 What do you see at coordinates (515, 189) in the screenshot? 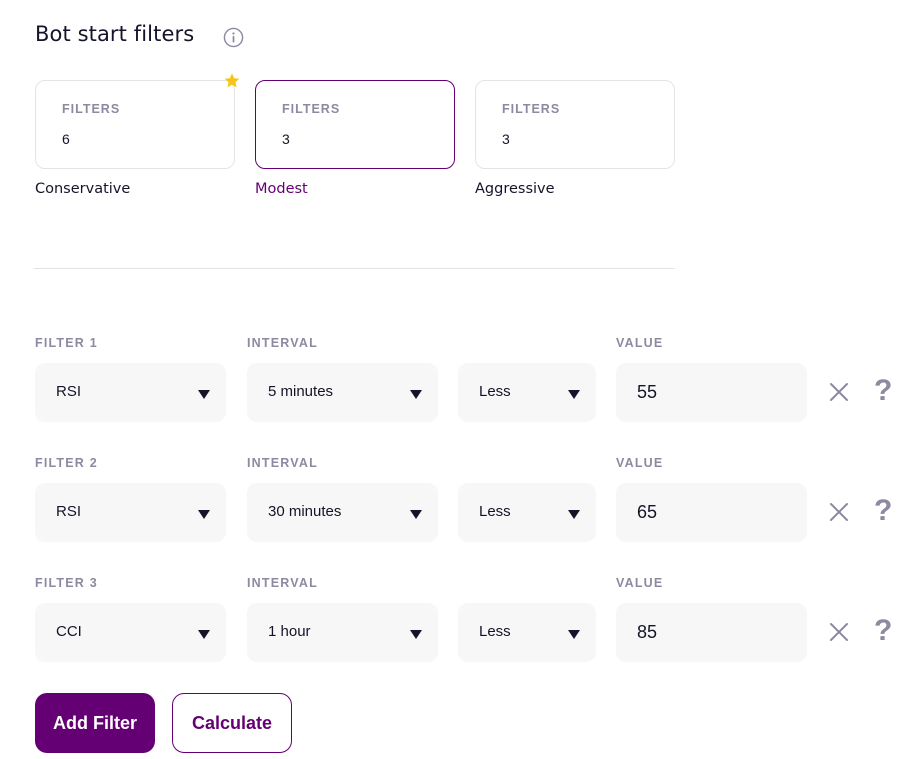
I see `preset-name-aggressive: Aggressive` at bounding box center [515, 189].